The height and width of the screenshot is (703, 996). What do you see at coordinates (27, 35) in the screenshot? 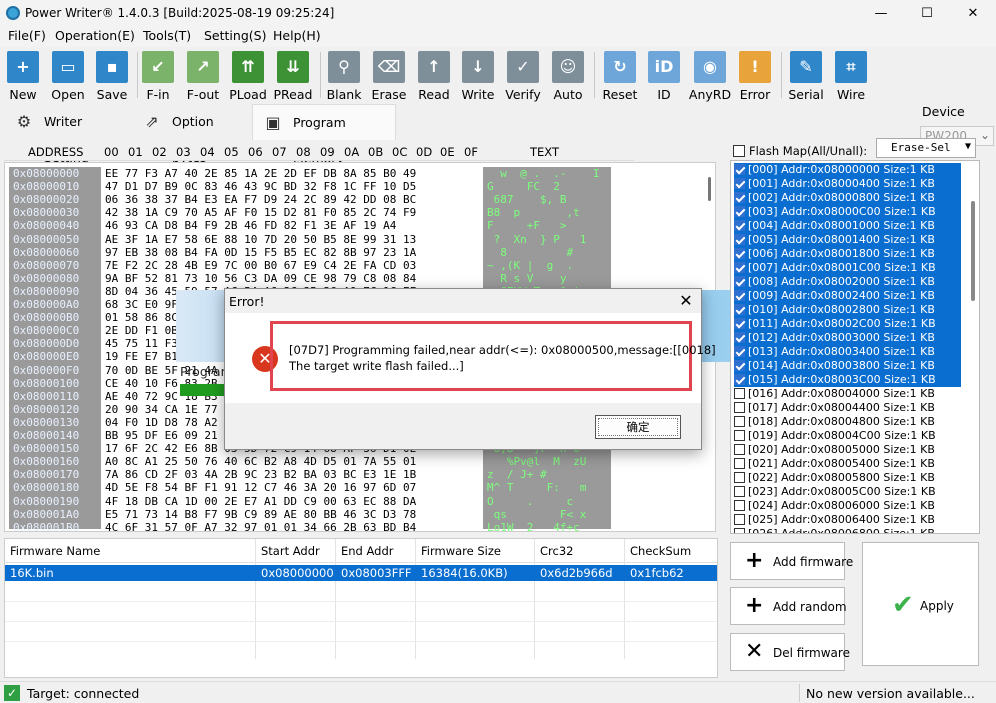
I see `menu-file: File(F)` at bounding box center [27, 35].